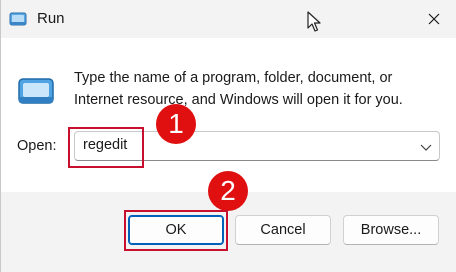 The width and height of the screenshot is (456, 272). Describe the element at coordinates (37, 146) in the screenshot. I see `open-label: Open:` at that location.